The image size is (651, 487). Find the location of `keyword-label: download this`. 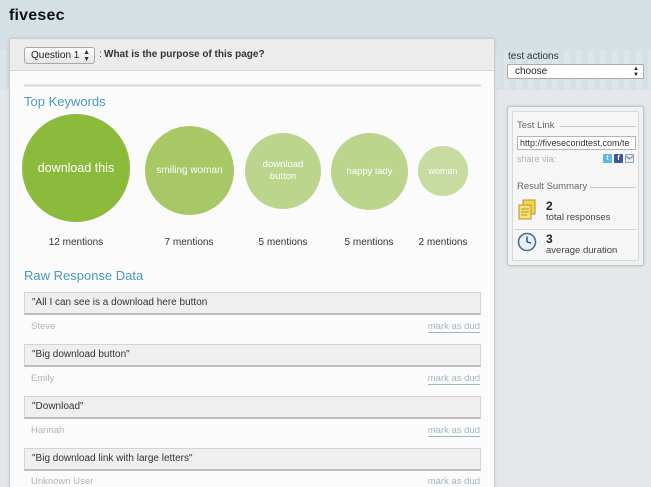

keyword-label: download this is located at coordinates (76, 168).